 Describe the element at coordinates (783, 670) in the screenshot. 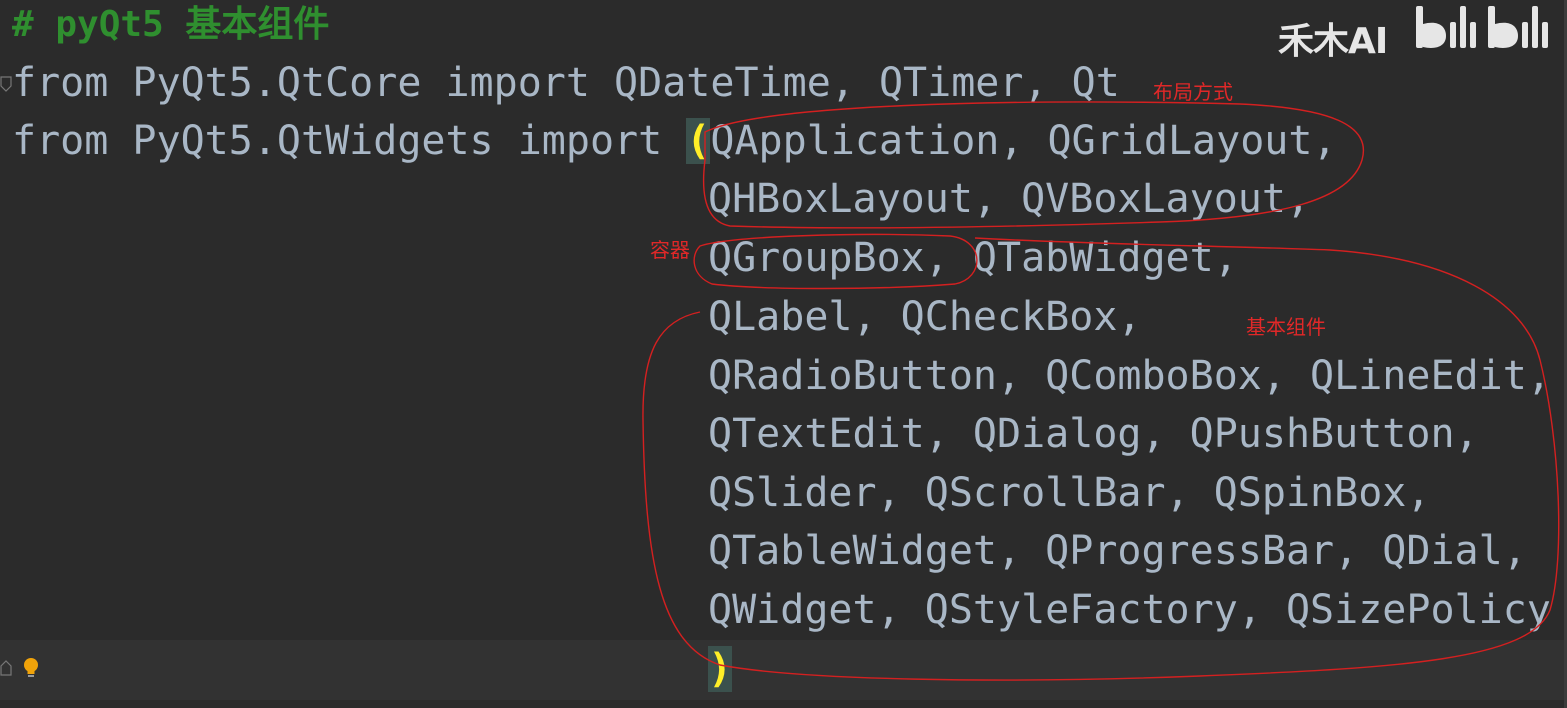

I see `current-line-highlight` at that location.